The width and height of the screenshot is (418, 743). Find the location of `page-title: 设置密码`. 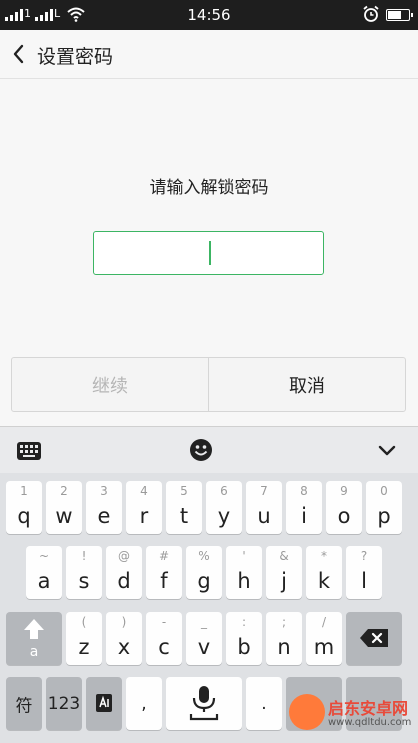

page-title: 设置密码 is located at coordinates (75, 57).